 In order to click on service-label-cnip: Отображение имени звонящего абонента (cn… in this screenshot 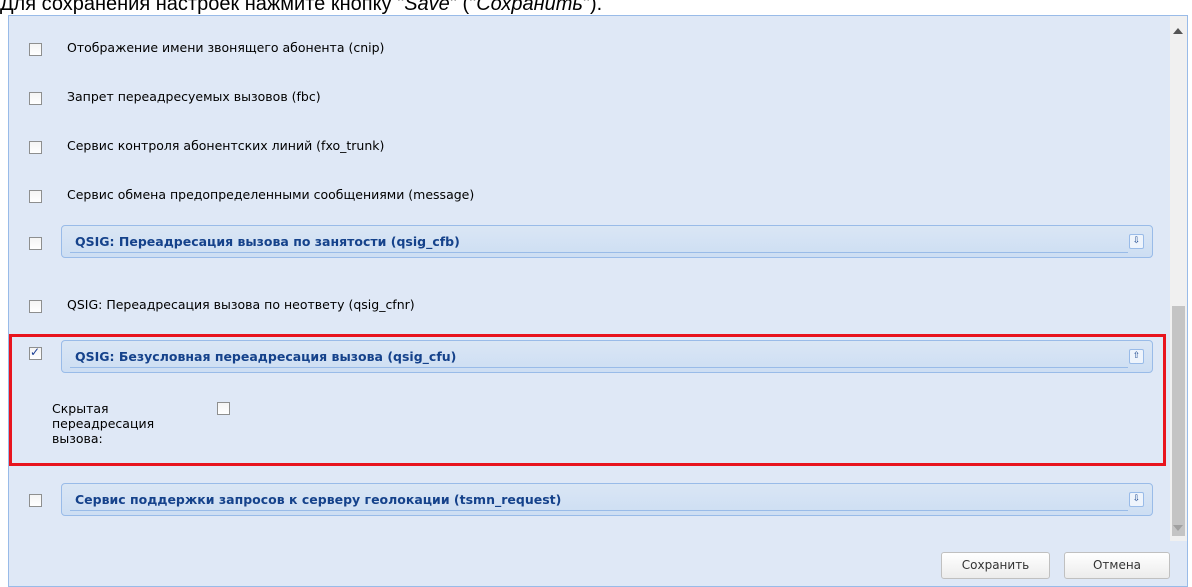, I will do `click(226, 47)`.